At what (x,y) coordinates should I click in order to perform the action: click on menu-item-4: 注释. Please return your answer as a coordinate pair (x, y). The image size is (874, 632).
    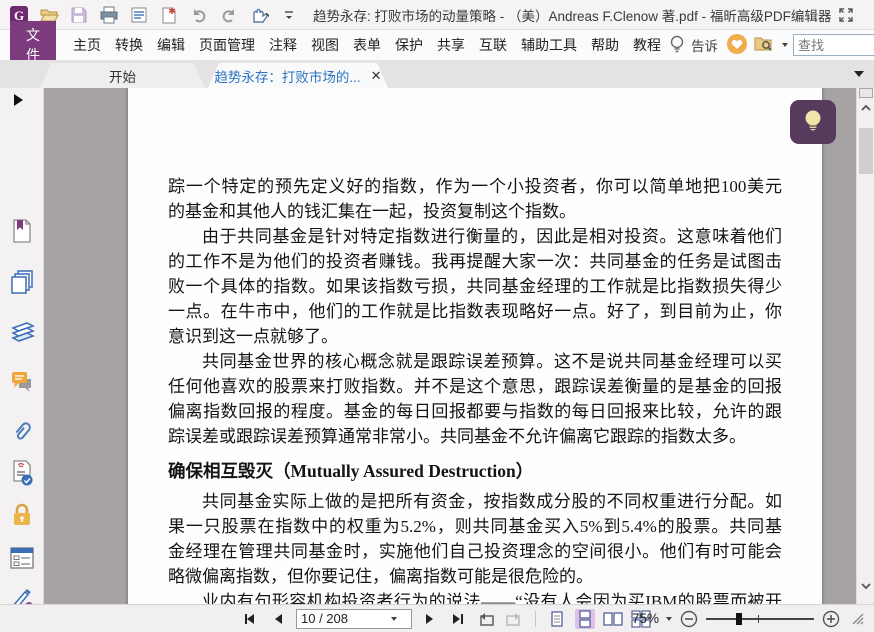
    Looking at the image, I should click on (283, 45).